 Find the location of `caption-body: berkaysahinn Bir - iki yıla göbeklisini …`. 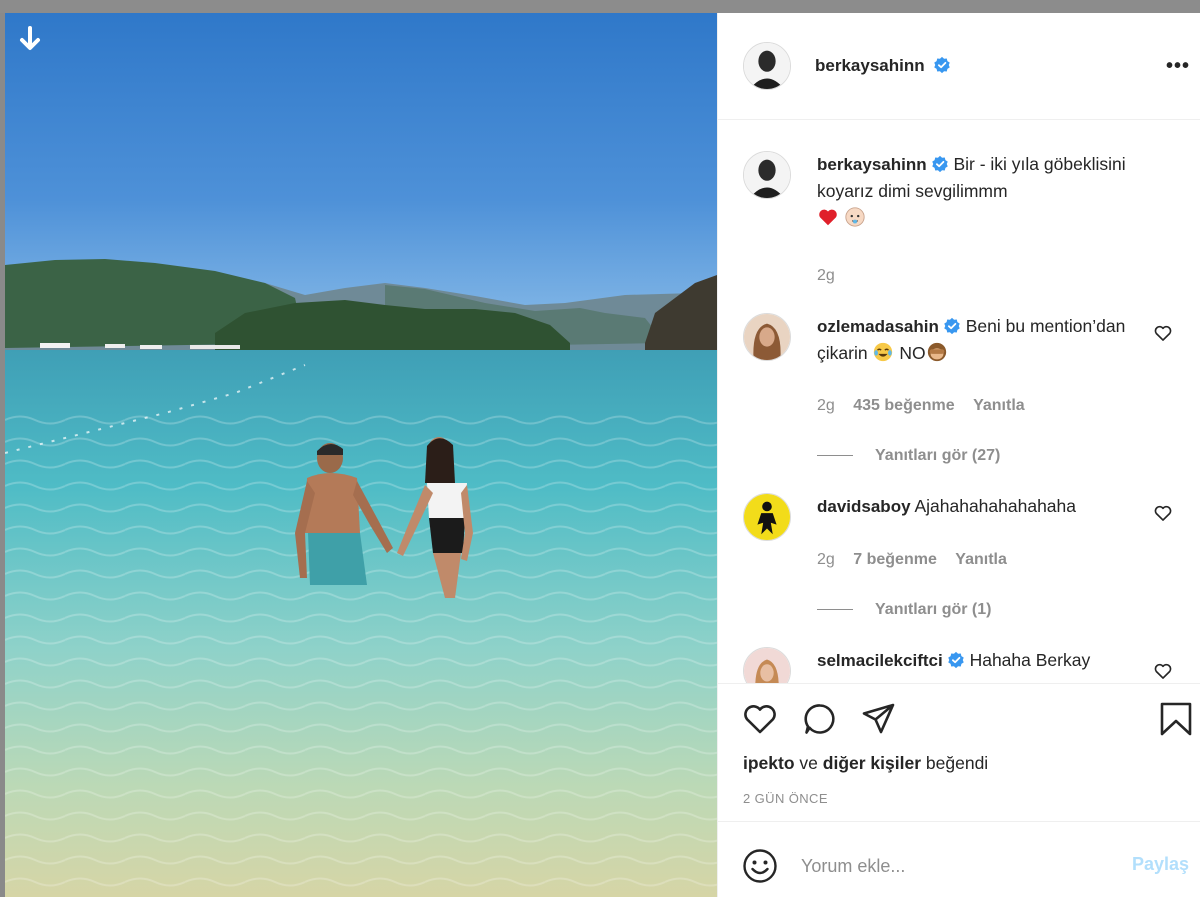

caption-body: berkaysahinn Bir - iki yıla göbeklisini … is located at coordinates (972, 191).